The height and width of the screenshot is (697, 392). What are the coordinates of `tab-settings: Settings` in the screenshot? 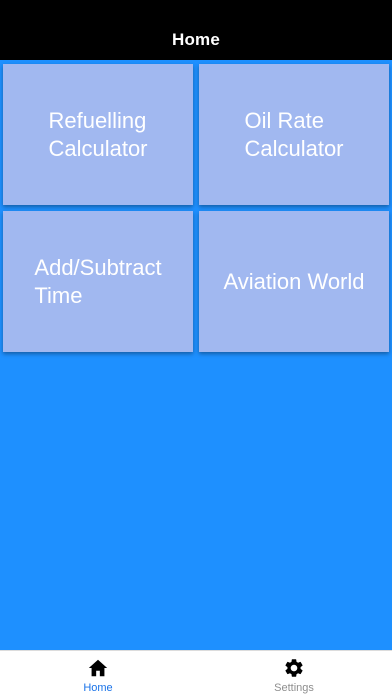 It's located at (294, 674).